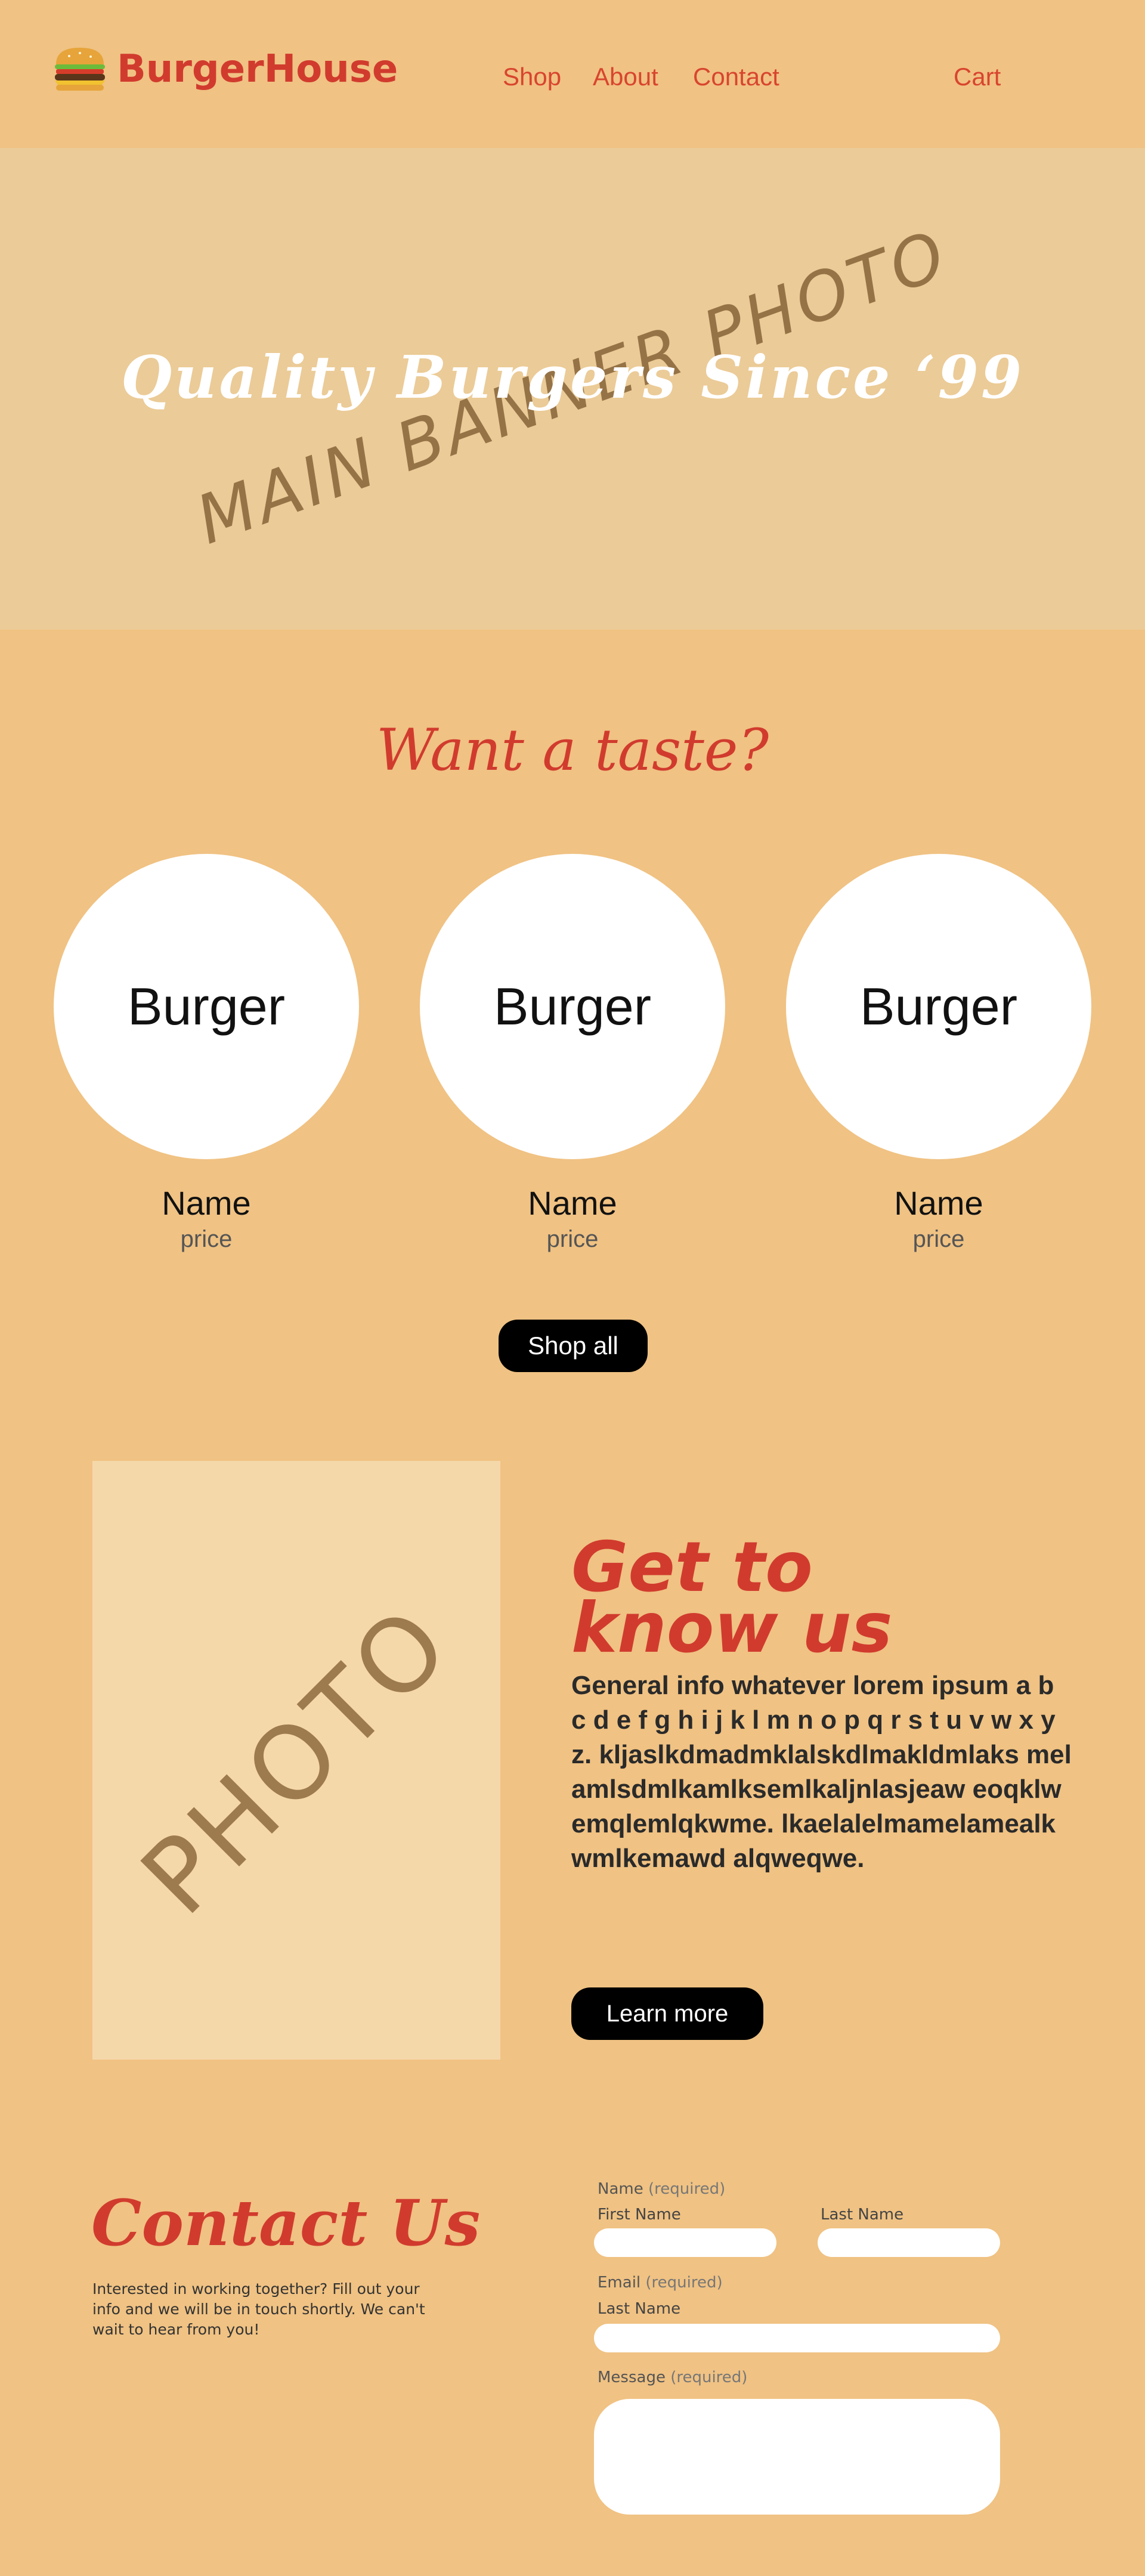 The height and width of the screenshot is (2576, 1145). I want to click on message-field-label: Message (required), so click(672, 2377).